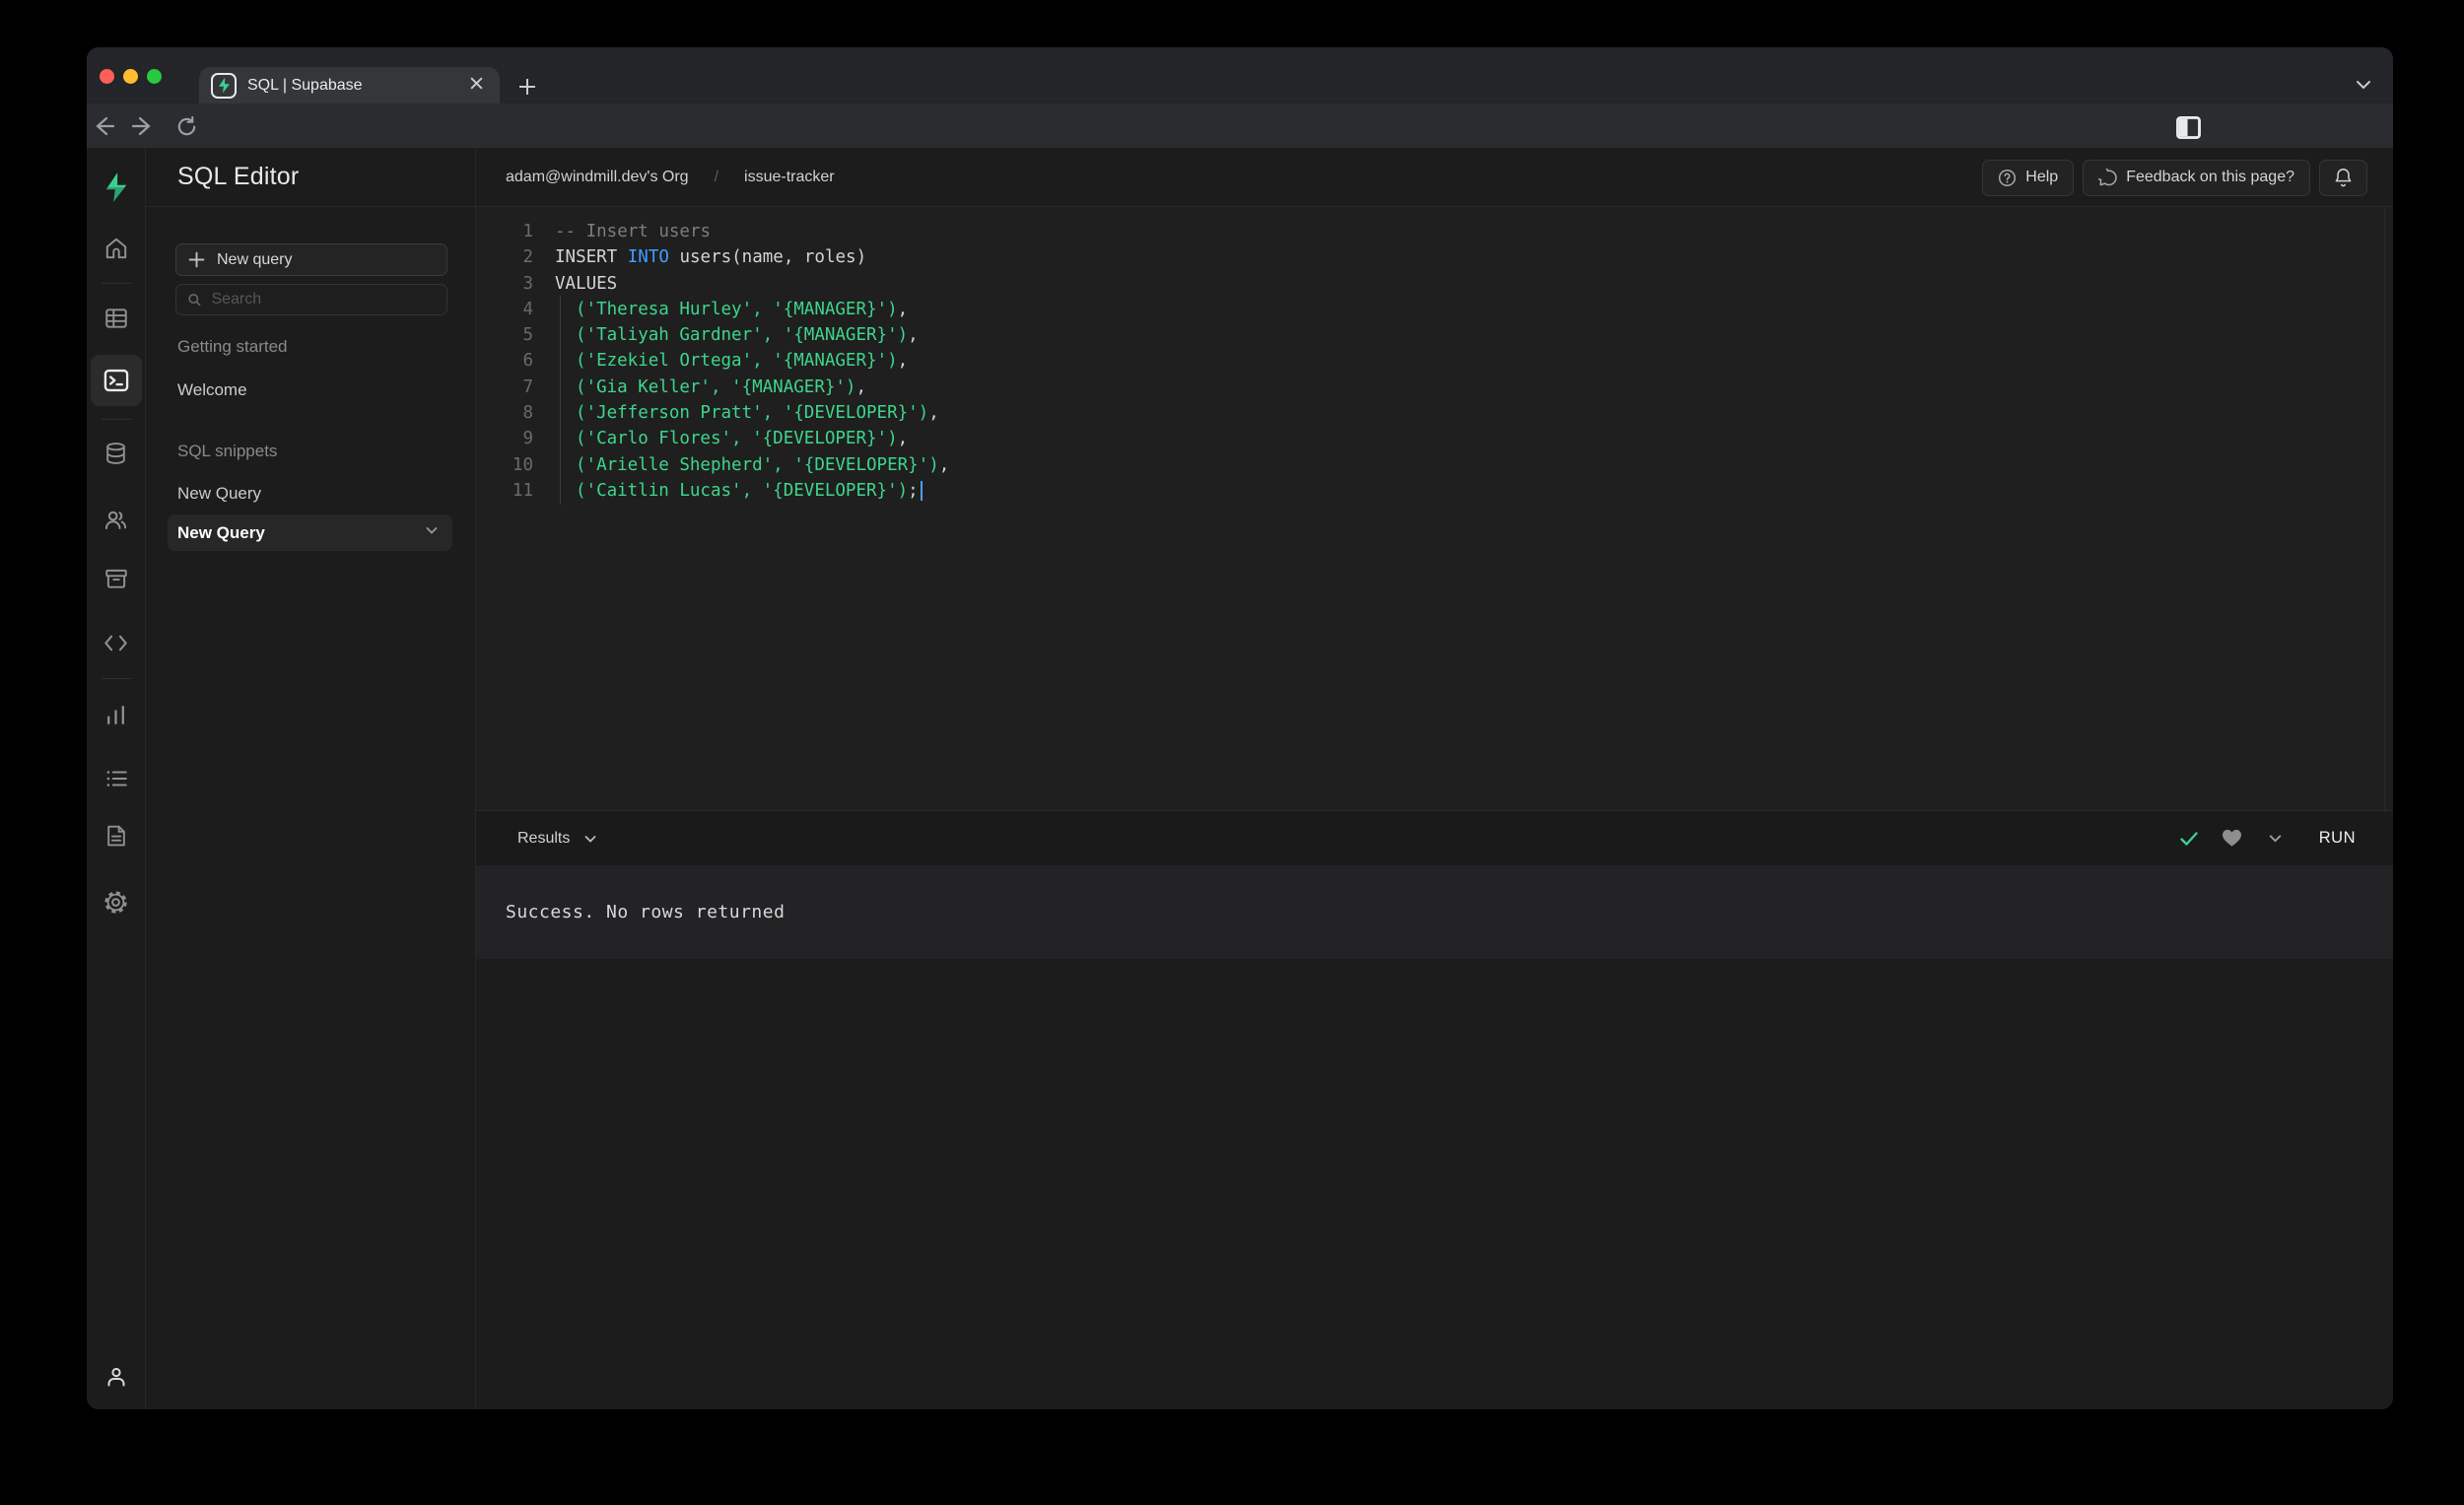  Describe the element at coordinates (527, 283) in the screenshot. I see `line-number: 3` at that location.